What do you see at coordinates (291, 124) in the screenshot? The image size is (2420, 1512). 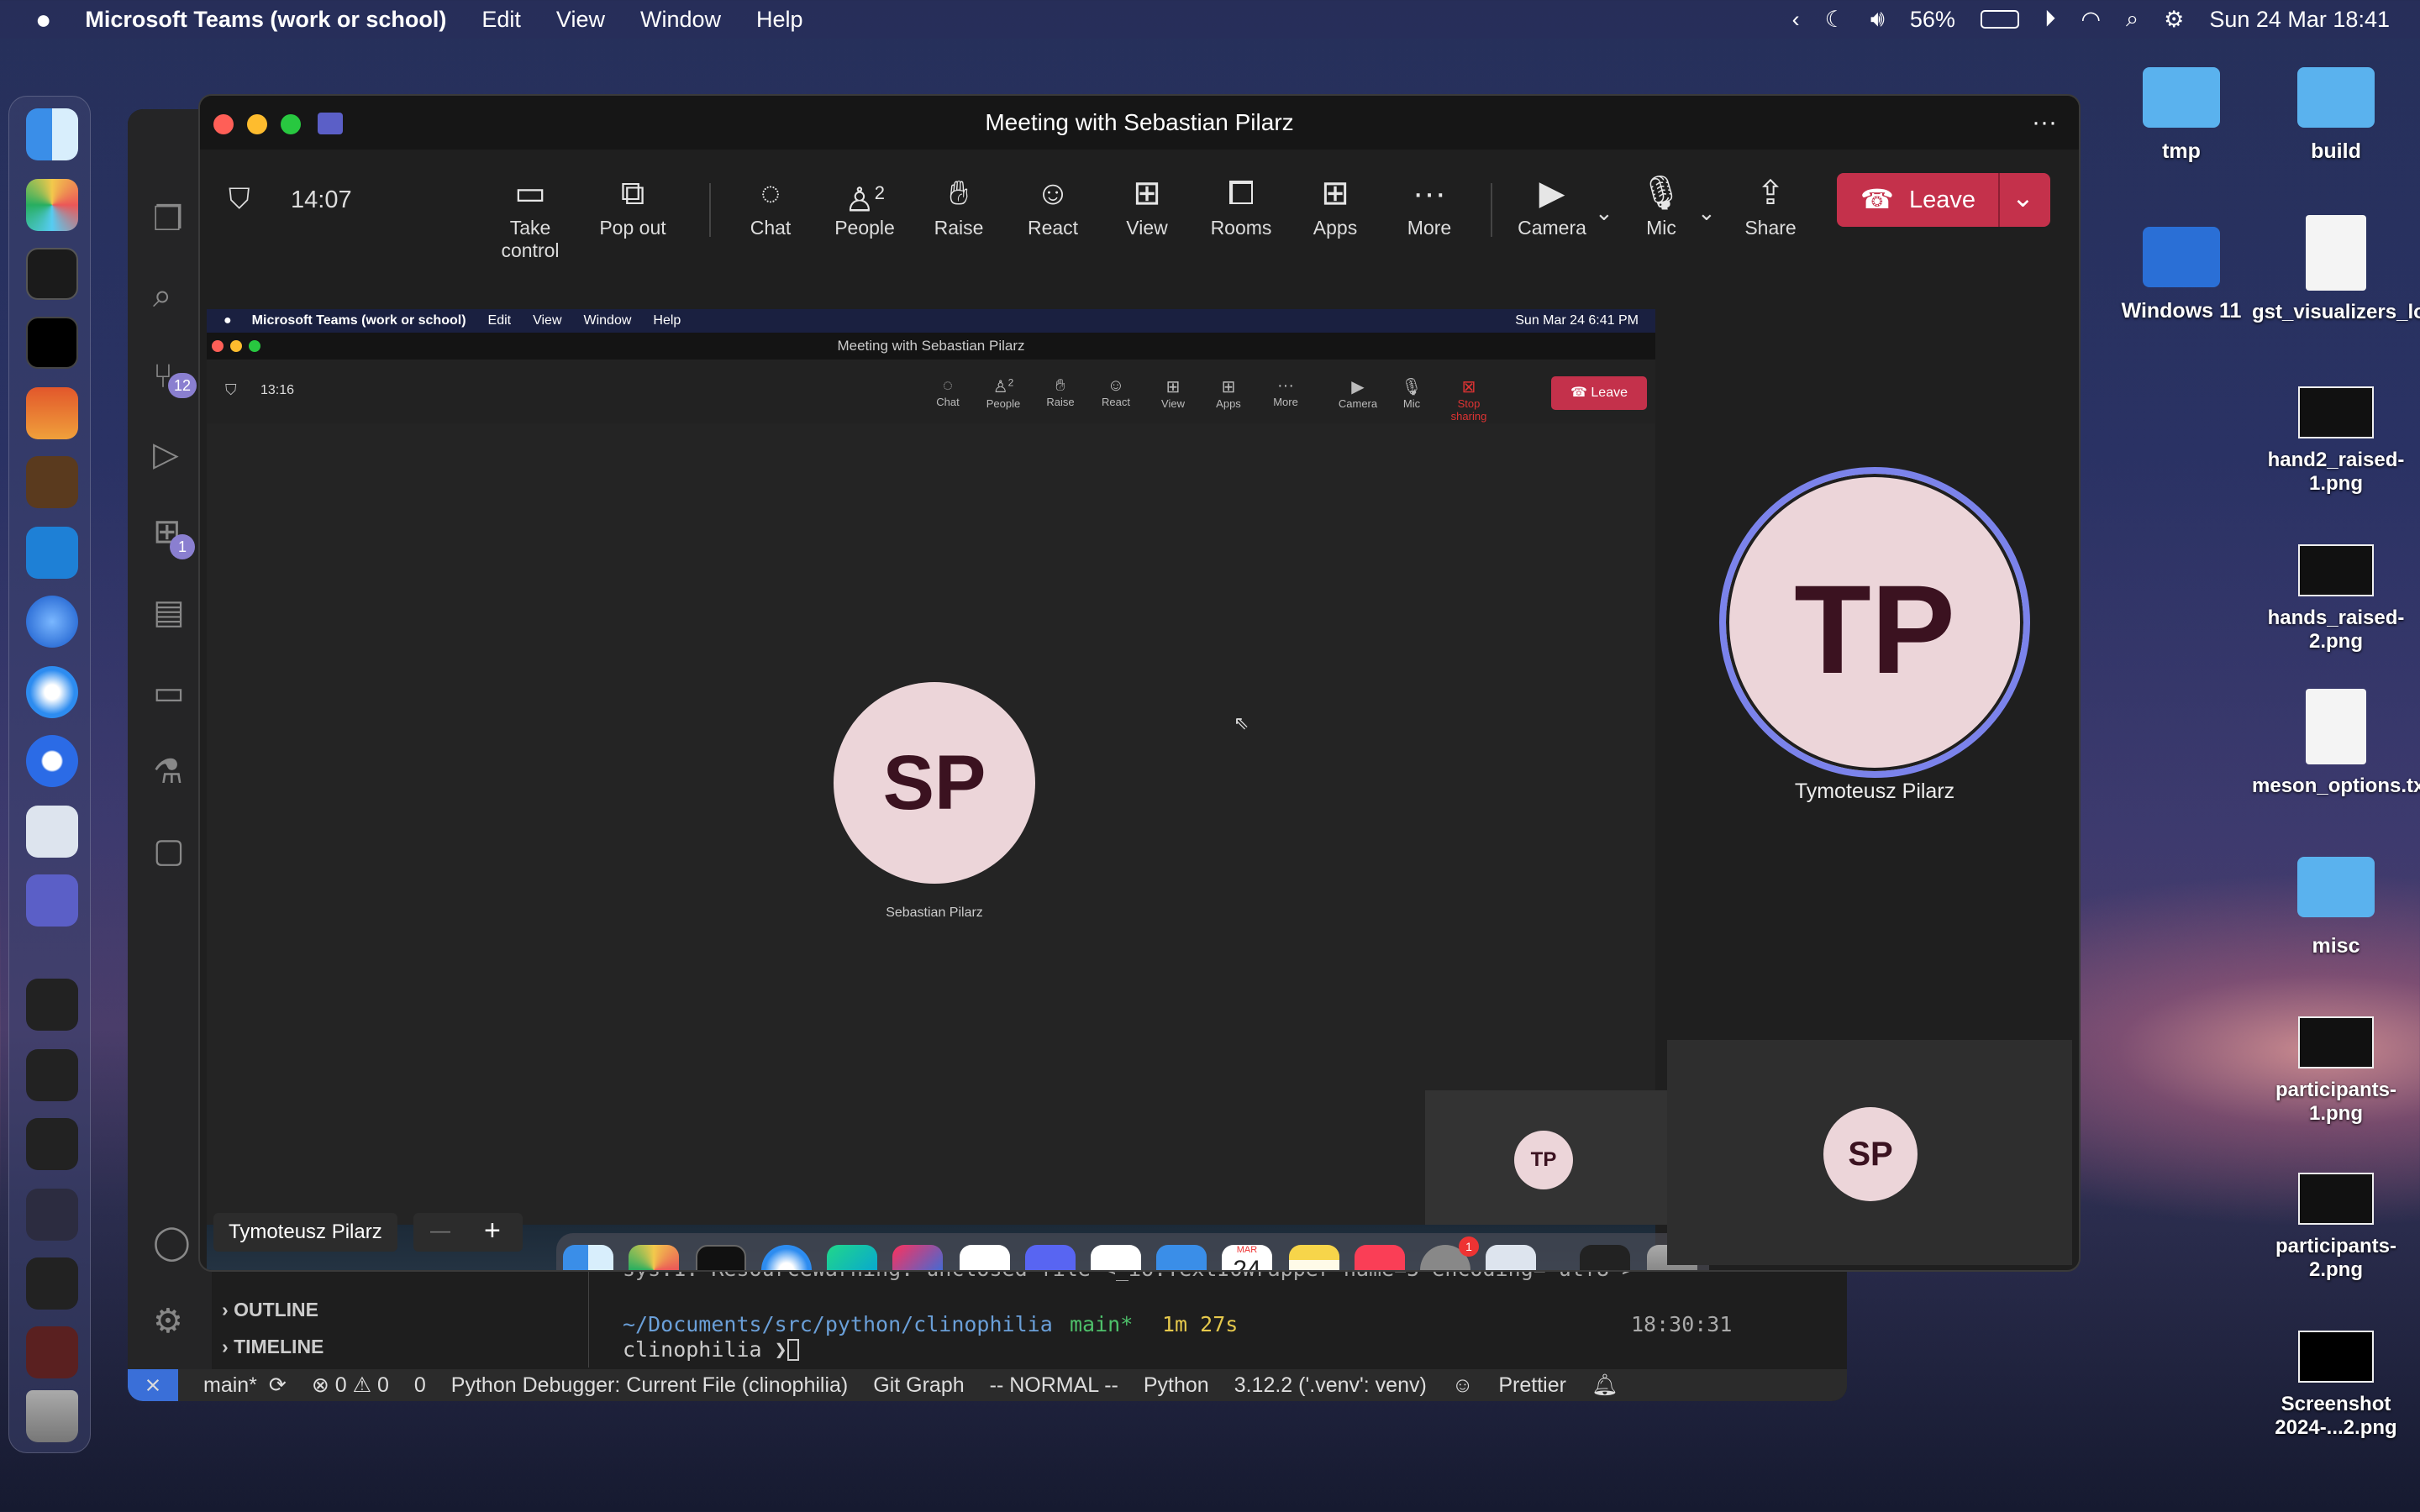 I see `zoom-button` at bounding box center [291, 124].